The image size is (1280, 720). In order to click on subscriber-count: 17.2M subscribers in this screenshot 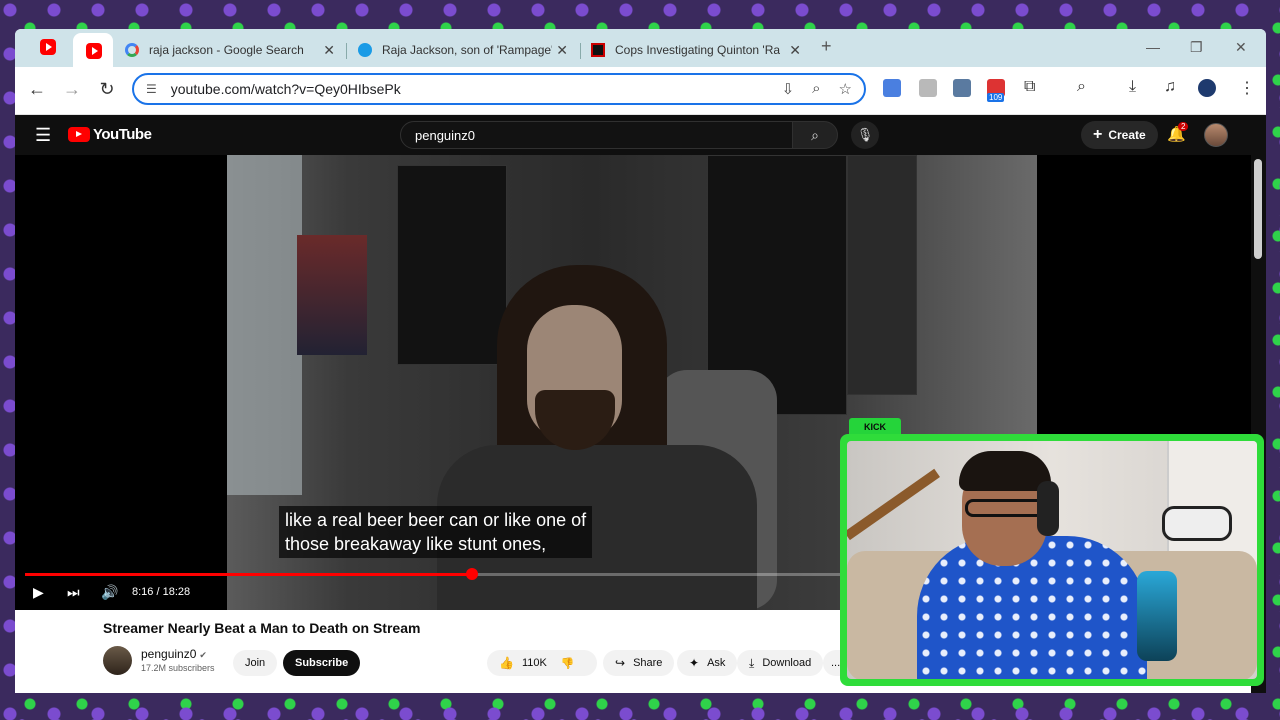, I will do `click(178, 668)`.